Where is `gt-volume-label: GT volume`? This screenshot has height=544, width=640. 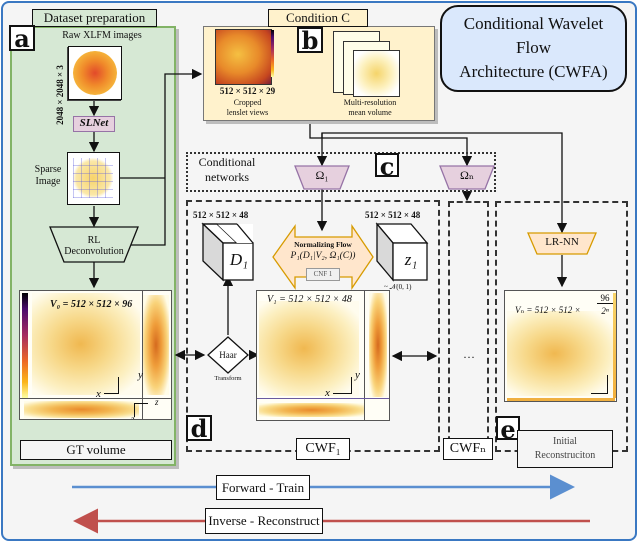 gt-volume-label: GT volume is located at coordinates (96, 450).